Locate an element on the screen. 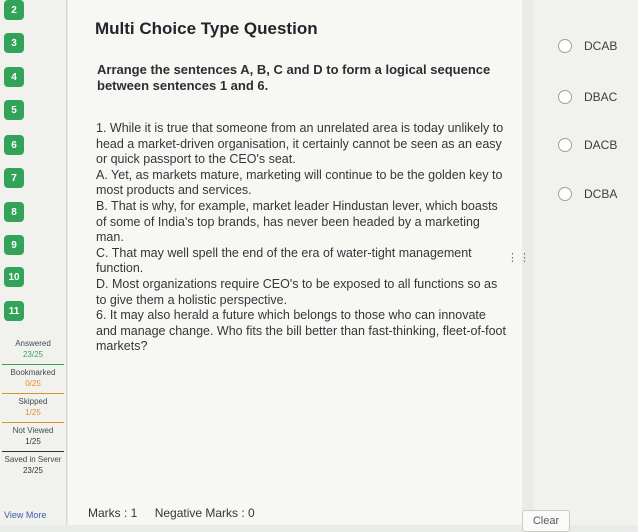 This screenshot has height=532, width=638. negative-marks-label: Negative Marks : 0 is located at coordinates (204, 513).